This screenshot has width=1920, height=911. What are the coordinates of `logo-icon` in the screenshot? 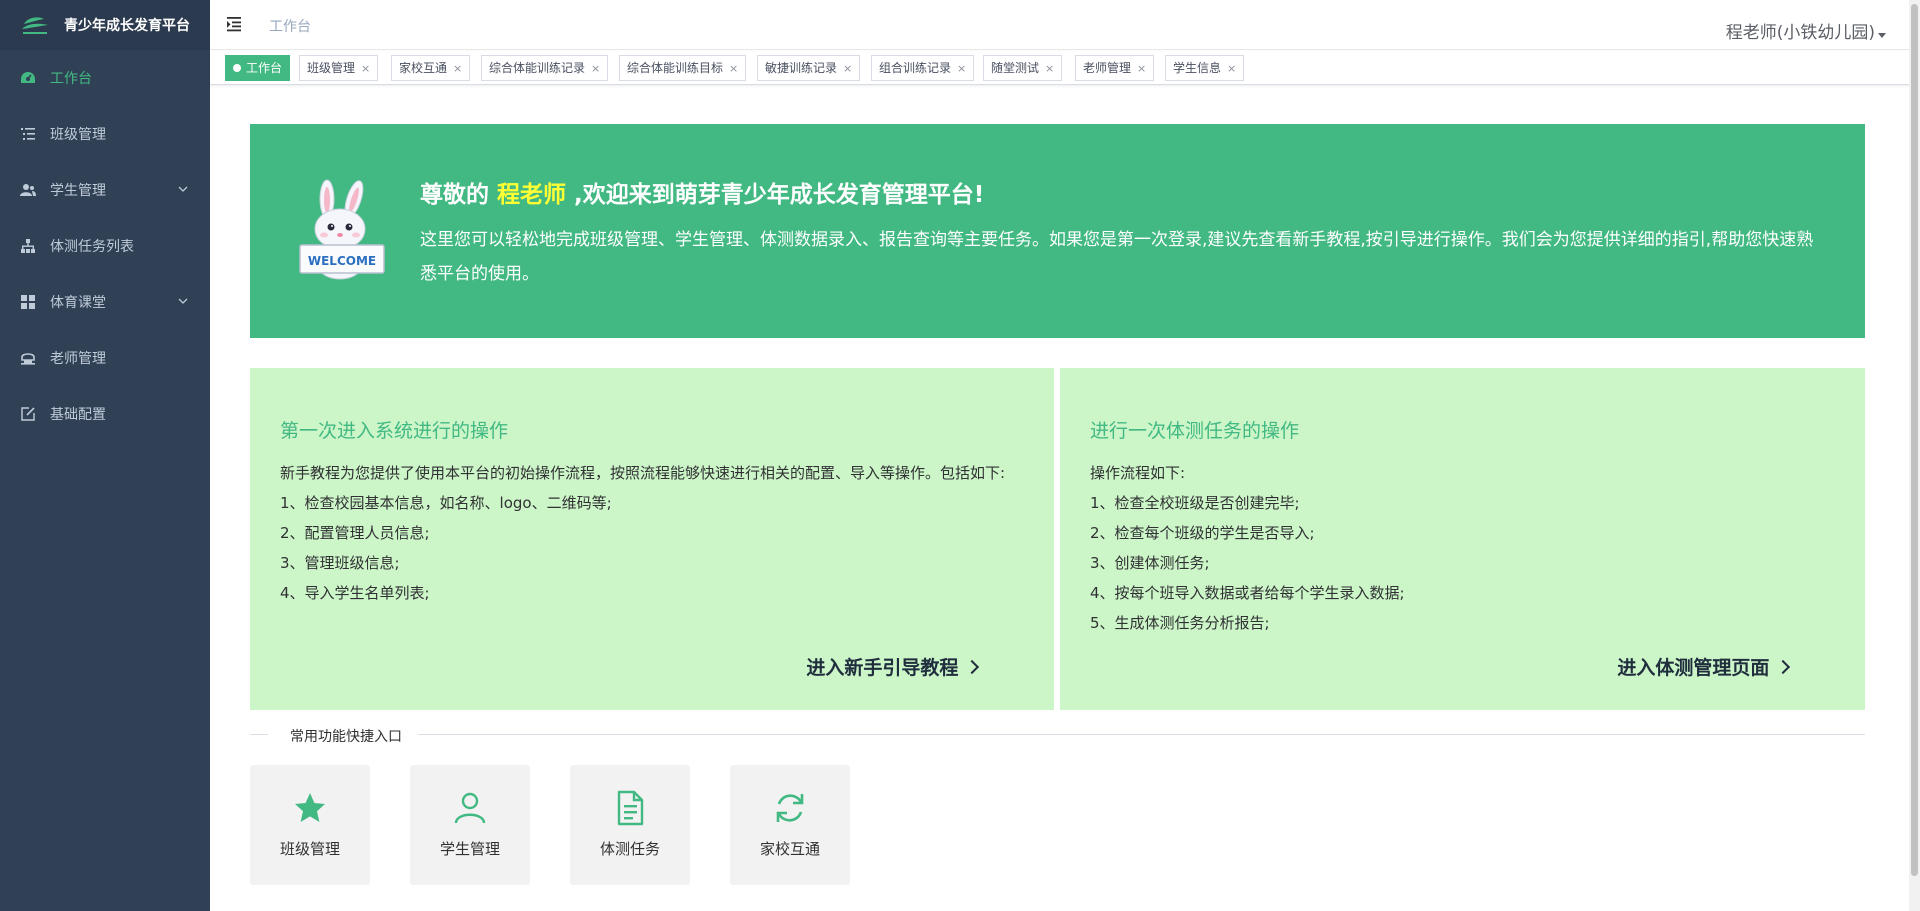 It's located at (35, 25).